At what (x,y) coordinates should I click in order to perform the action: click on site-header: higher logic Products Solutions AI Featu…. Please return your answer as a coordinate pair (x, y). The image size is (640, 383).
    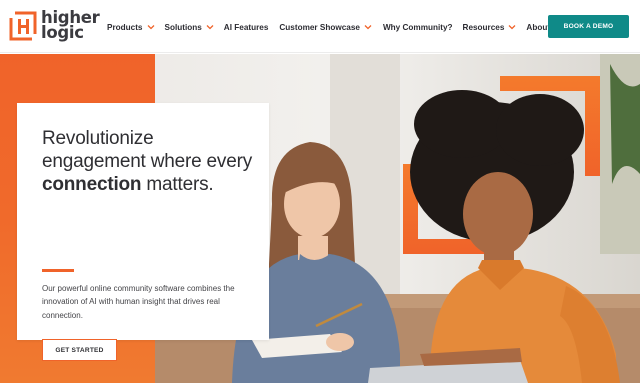
    Looking at the image, I should click on (320, 26).